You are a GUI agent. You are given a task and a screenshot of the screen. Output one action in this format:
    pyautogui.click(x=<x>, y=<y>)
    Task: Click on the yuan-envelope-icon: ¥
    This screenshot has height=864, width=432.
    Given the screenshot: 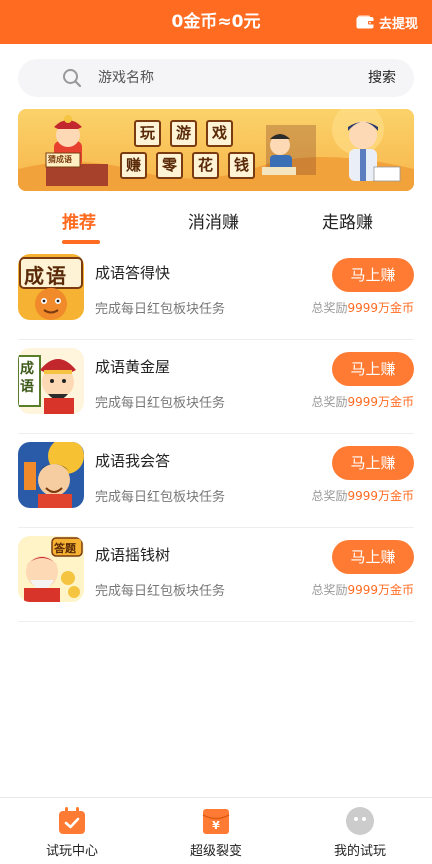 What is the action you would take?
    pyautogui.click(x=216, y=821)
    